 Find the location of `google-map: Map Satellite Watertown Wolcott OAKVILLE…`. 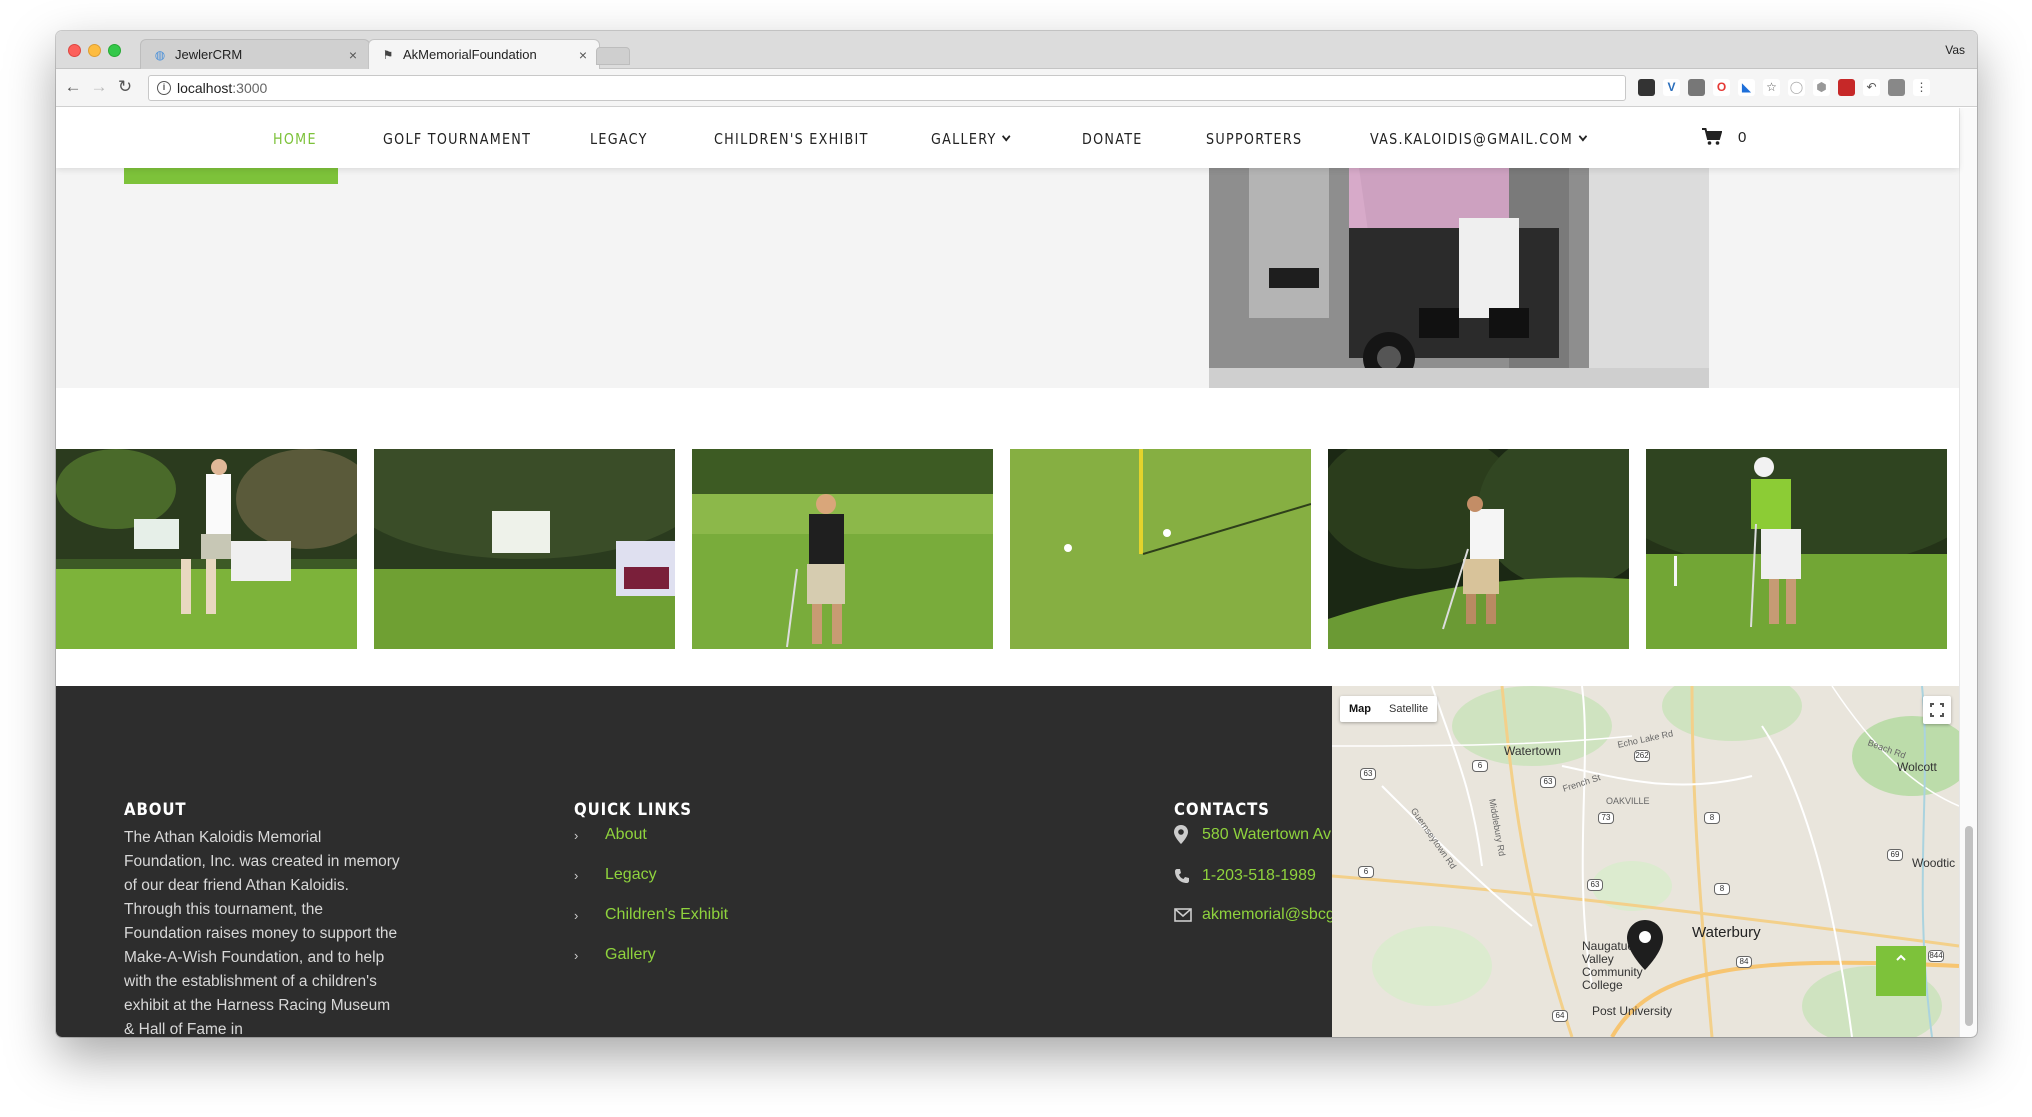

google-map: Map Satellite Watertown Wolcott OAKVILLE… is located at coordinates (1645, 861).